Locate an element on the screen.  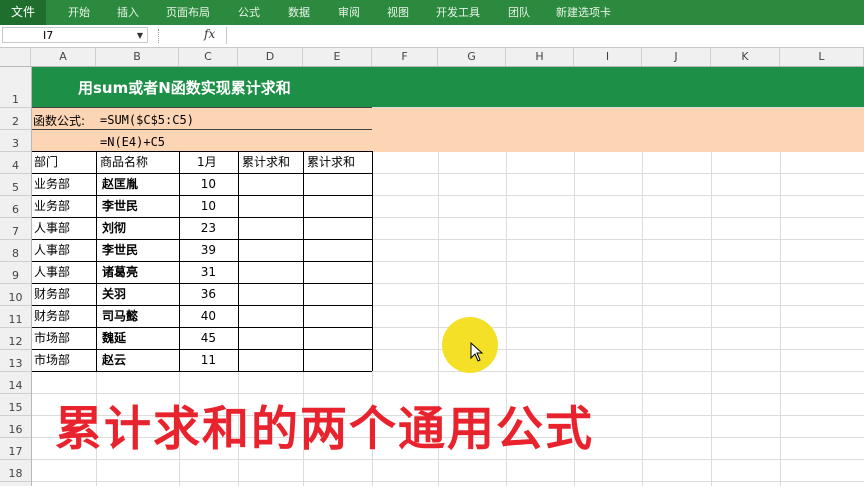
cell-name: 关羽 is located at coordinates (114, 294).